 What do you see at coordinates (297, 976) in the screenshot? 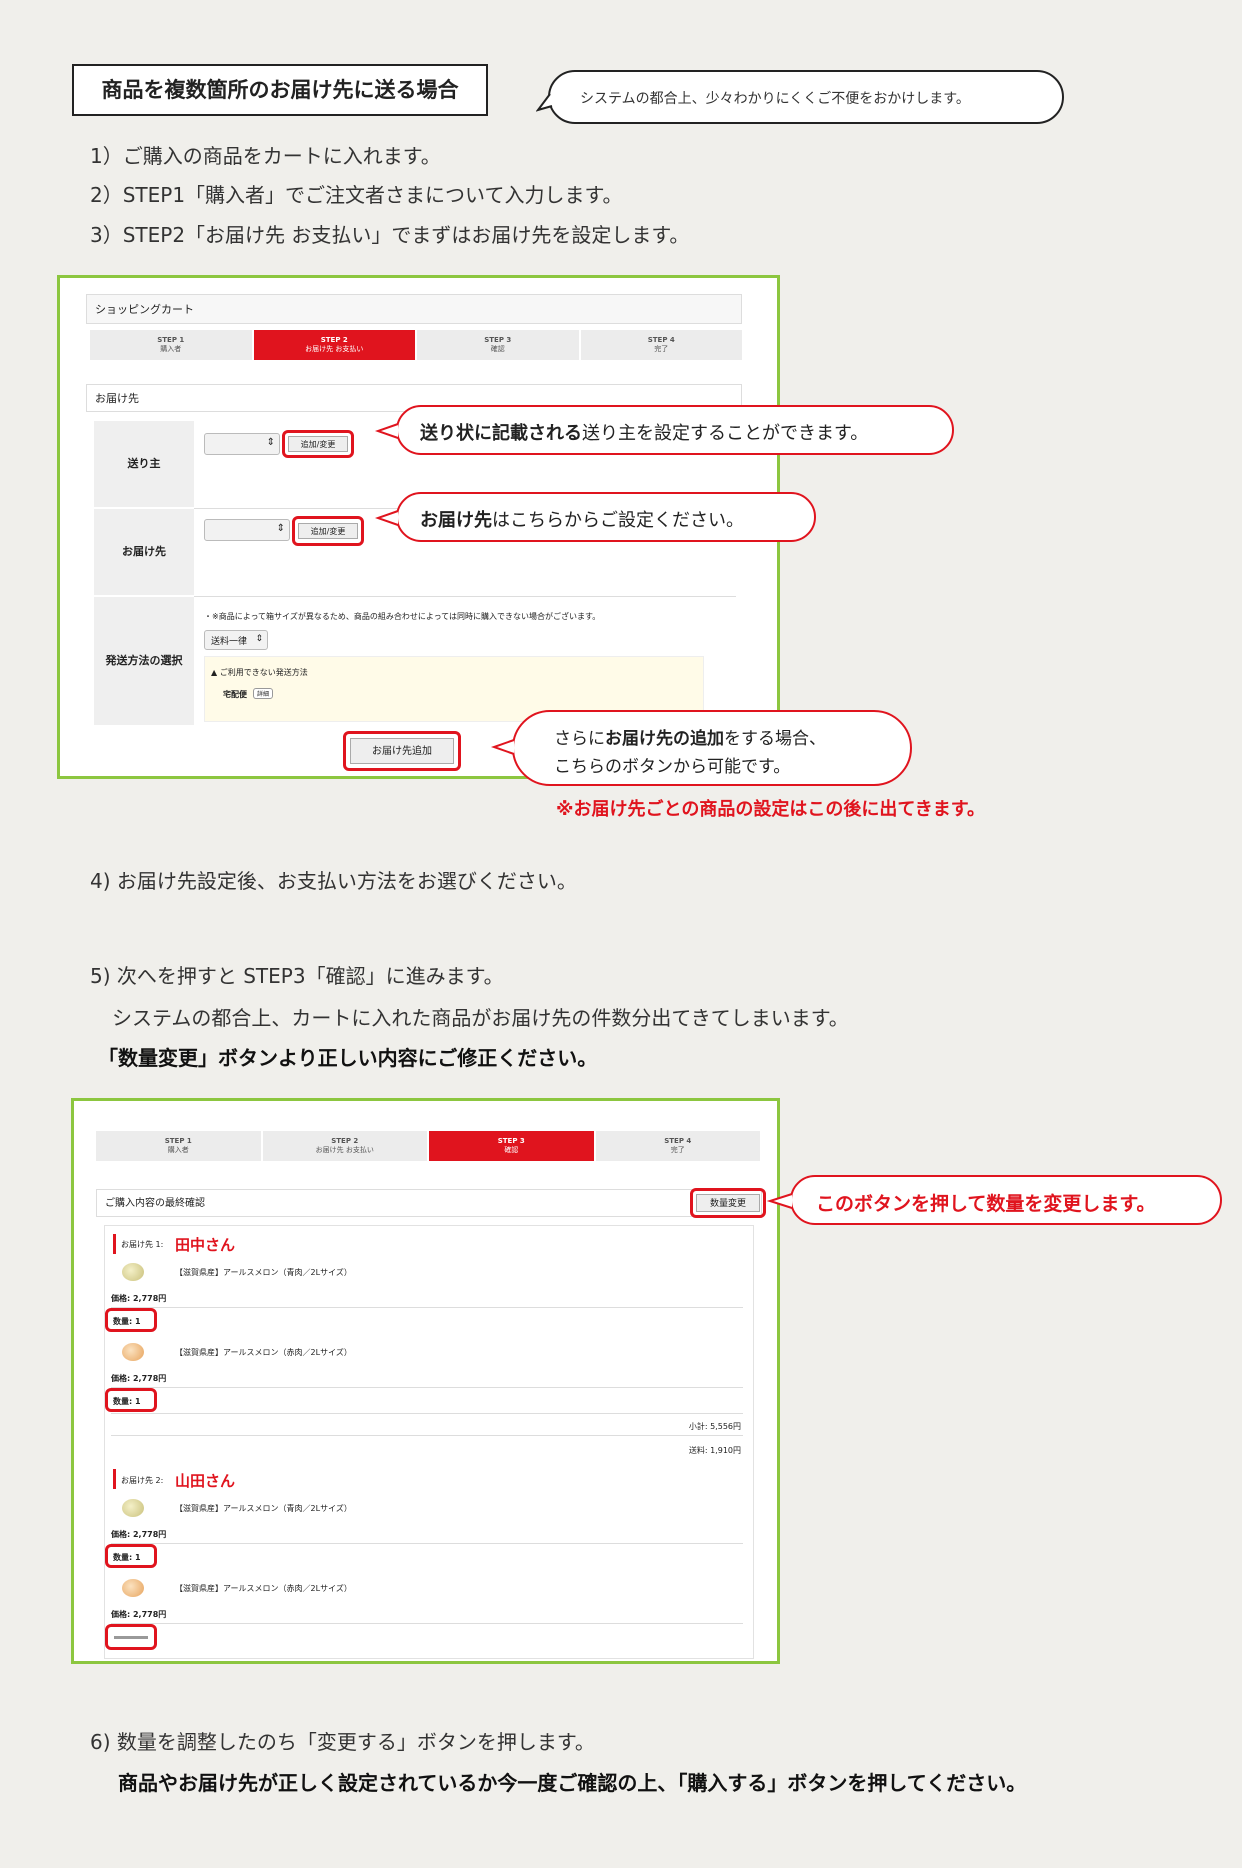
I see `step-5-line1: 5) 次へを押すと STEP3「確認」に進みます。` at bounding box center [297, 976].